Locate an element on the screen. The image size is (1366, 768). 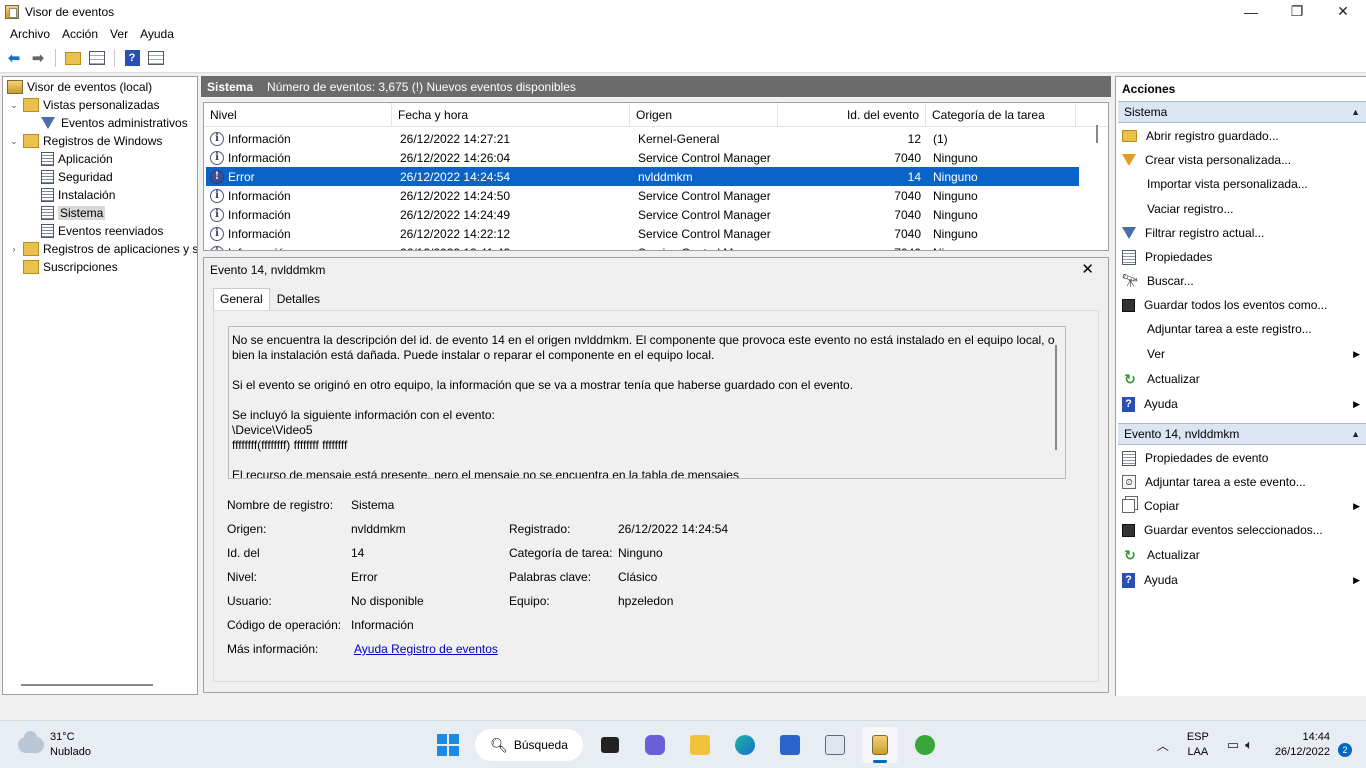
event-viewer-taskbar-button is located at coordinates (880, 745).